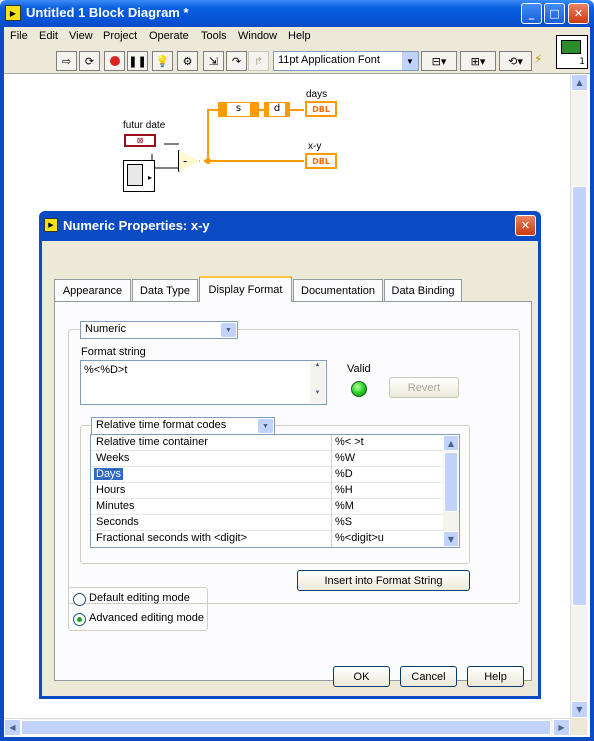  Describe the element at coordinates (92, 290) in the screenshot. I see `tab-appearance: Appearance` at that location.